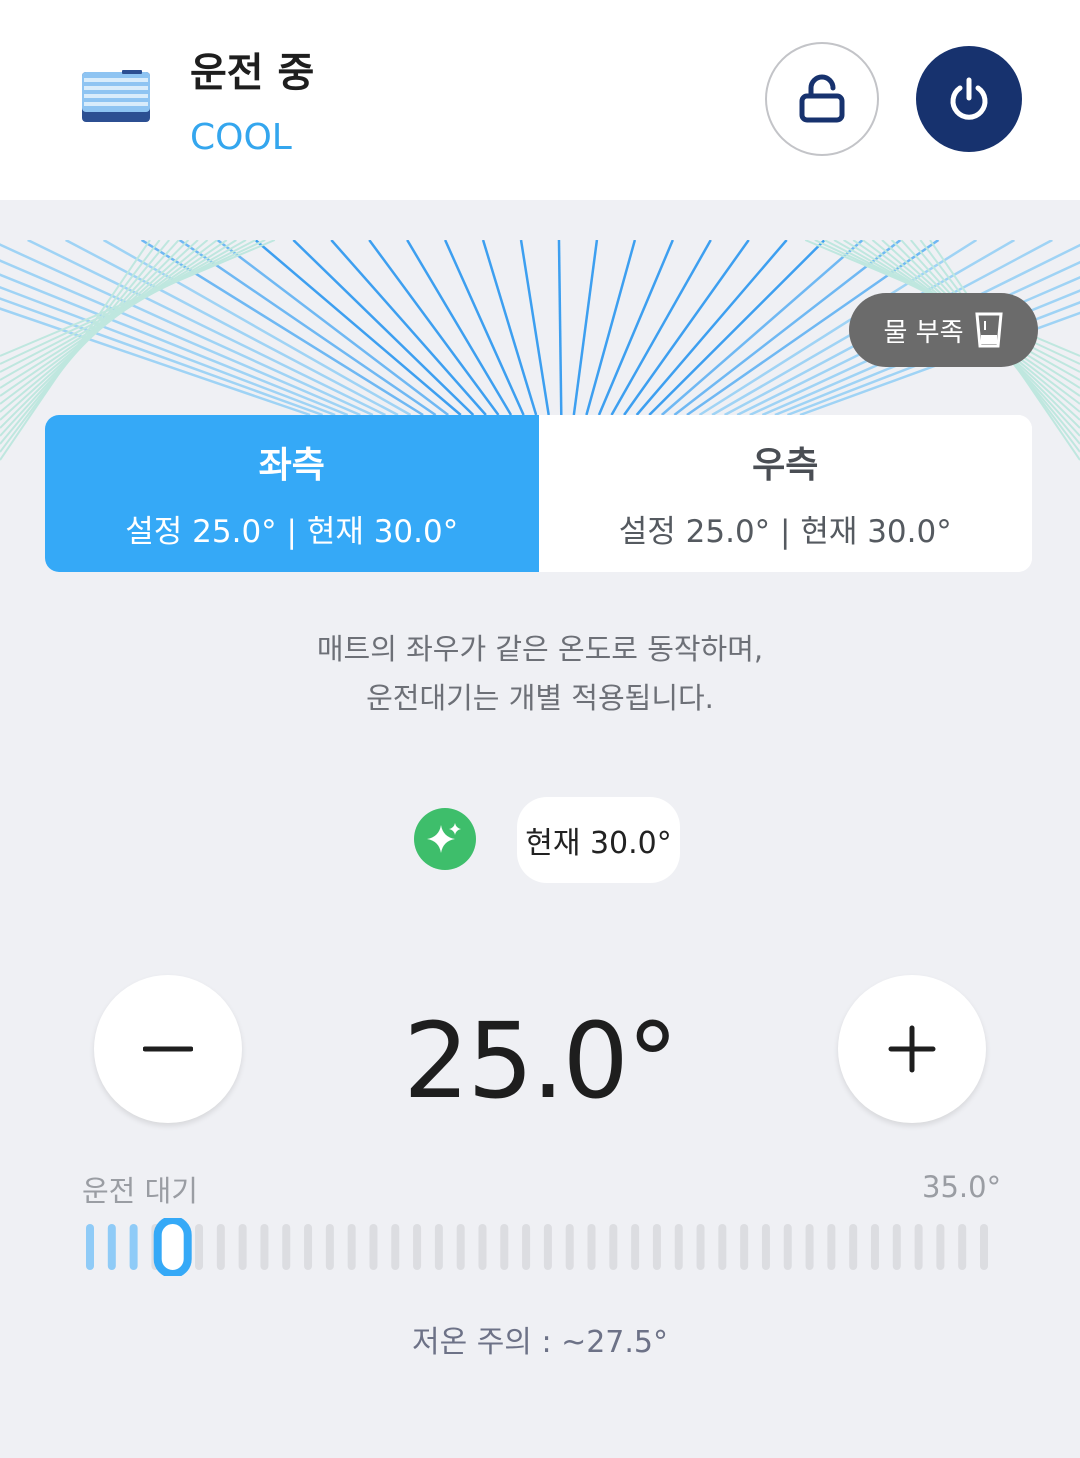 This screenshot has width=1080, height=1458. What do you see at coordinates (988, 330) in the screenshot?
I see `water-cup-icon` at bounding box center [988, 330].